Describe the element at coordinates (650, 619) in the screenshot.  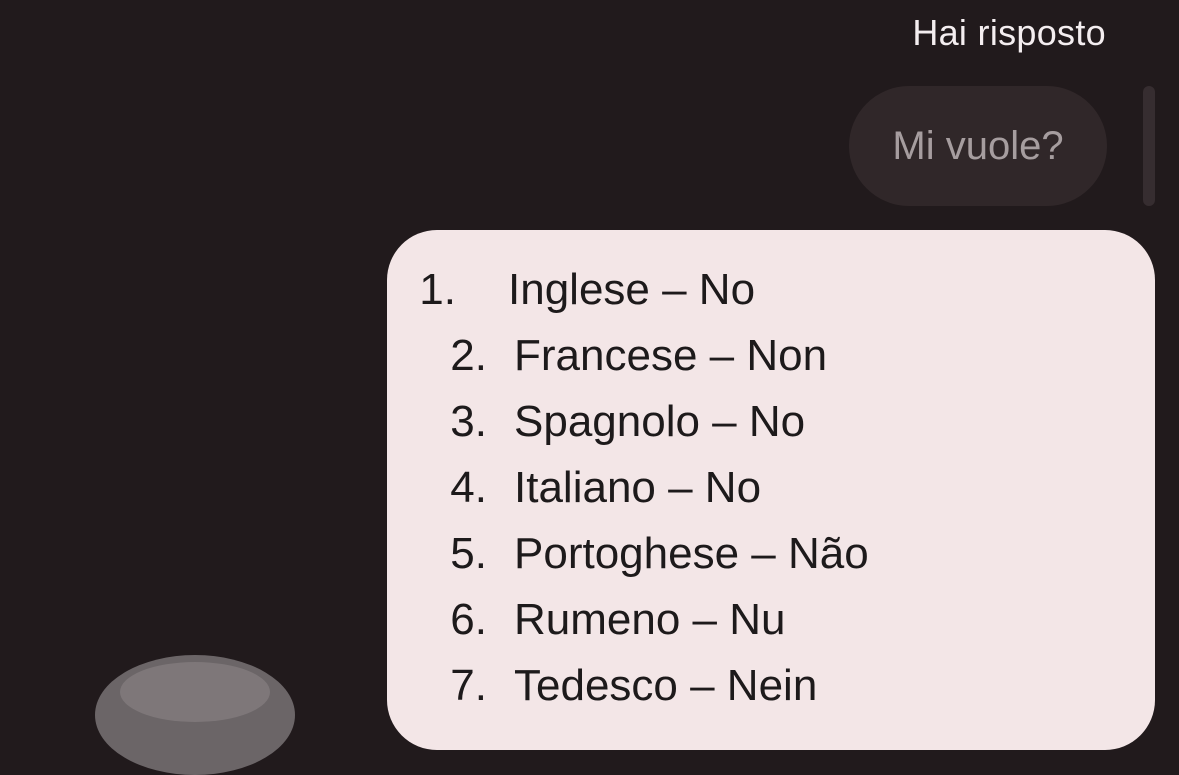
I see `list-item-text: Rumeno – Nu` at that location.